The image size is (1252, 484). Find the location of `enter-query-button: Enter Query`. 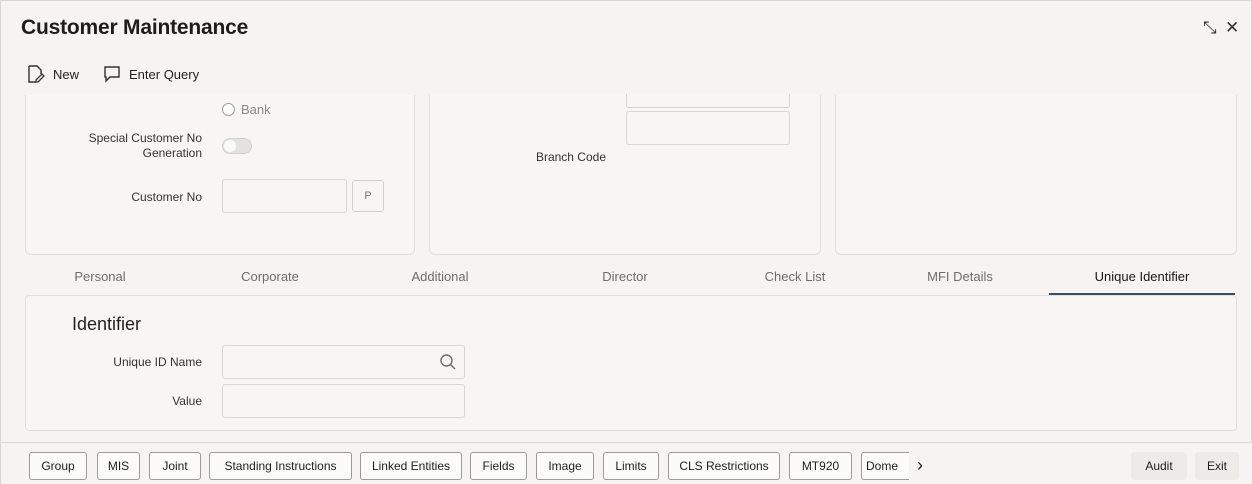

enter-query-button: Enter Query is located at coordinates (151, 74).